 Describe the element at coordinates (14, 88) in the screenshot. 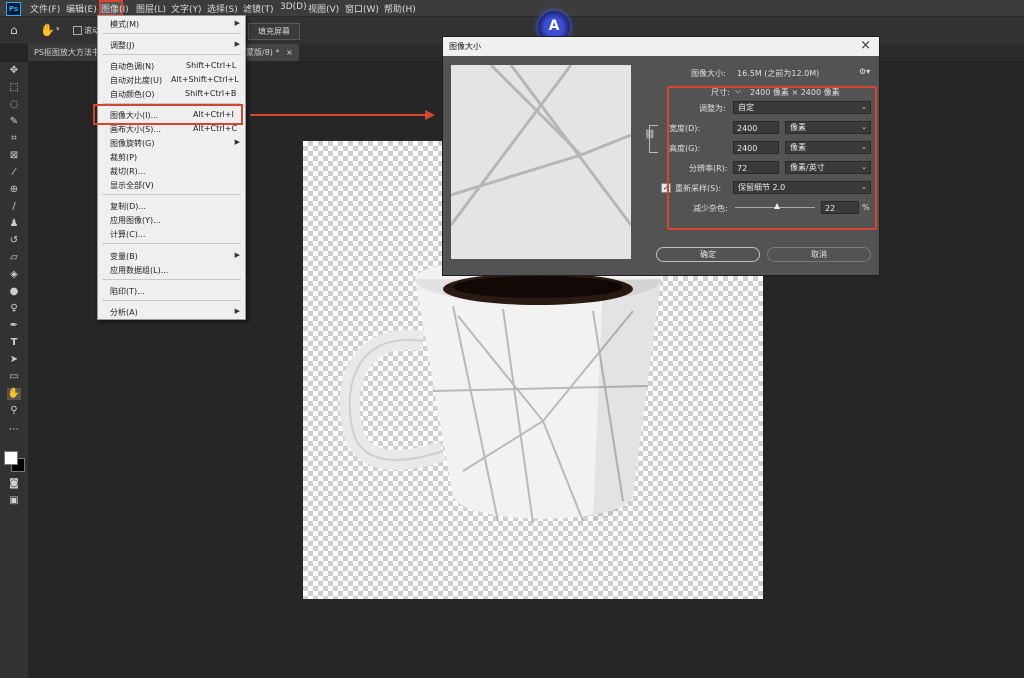

I see `marquee-tool-icon: ⬚` at that location.